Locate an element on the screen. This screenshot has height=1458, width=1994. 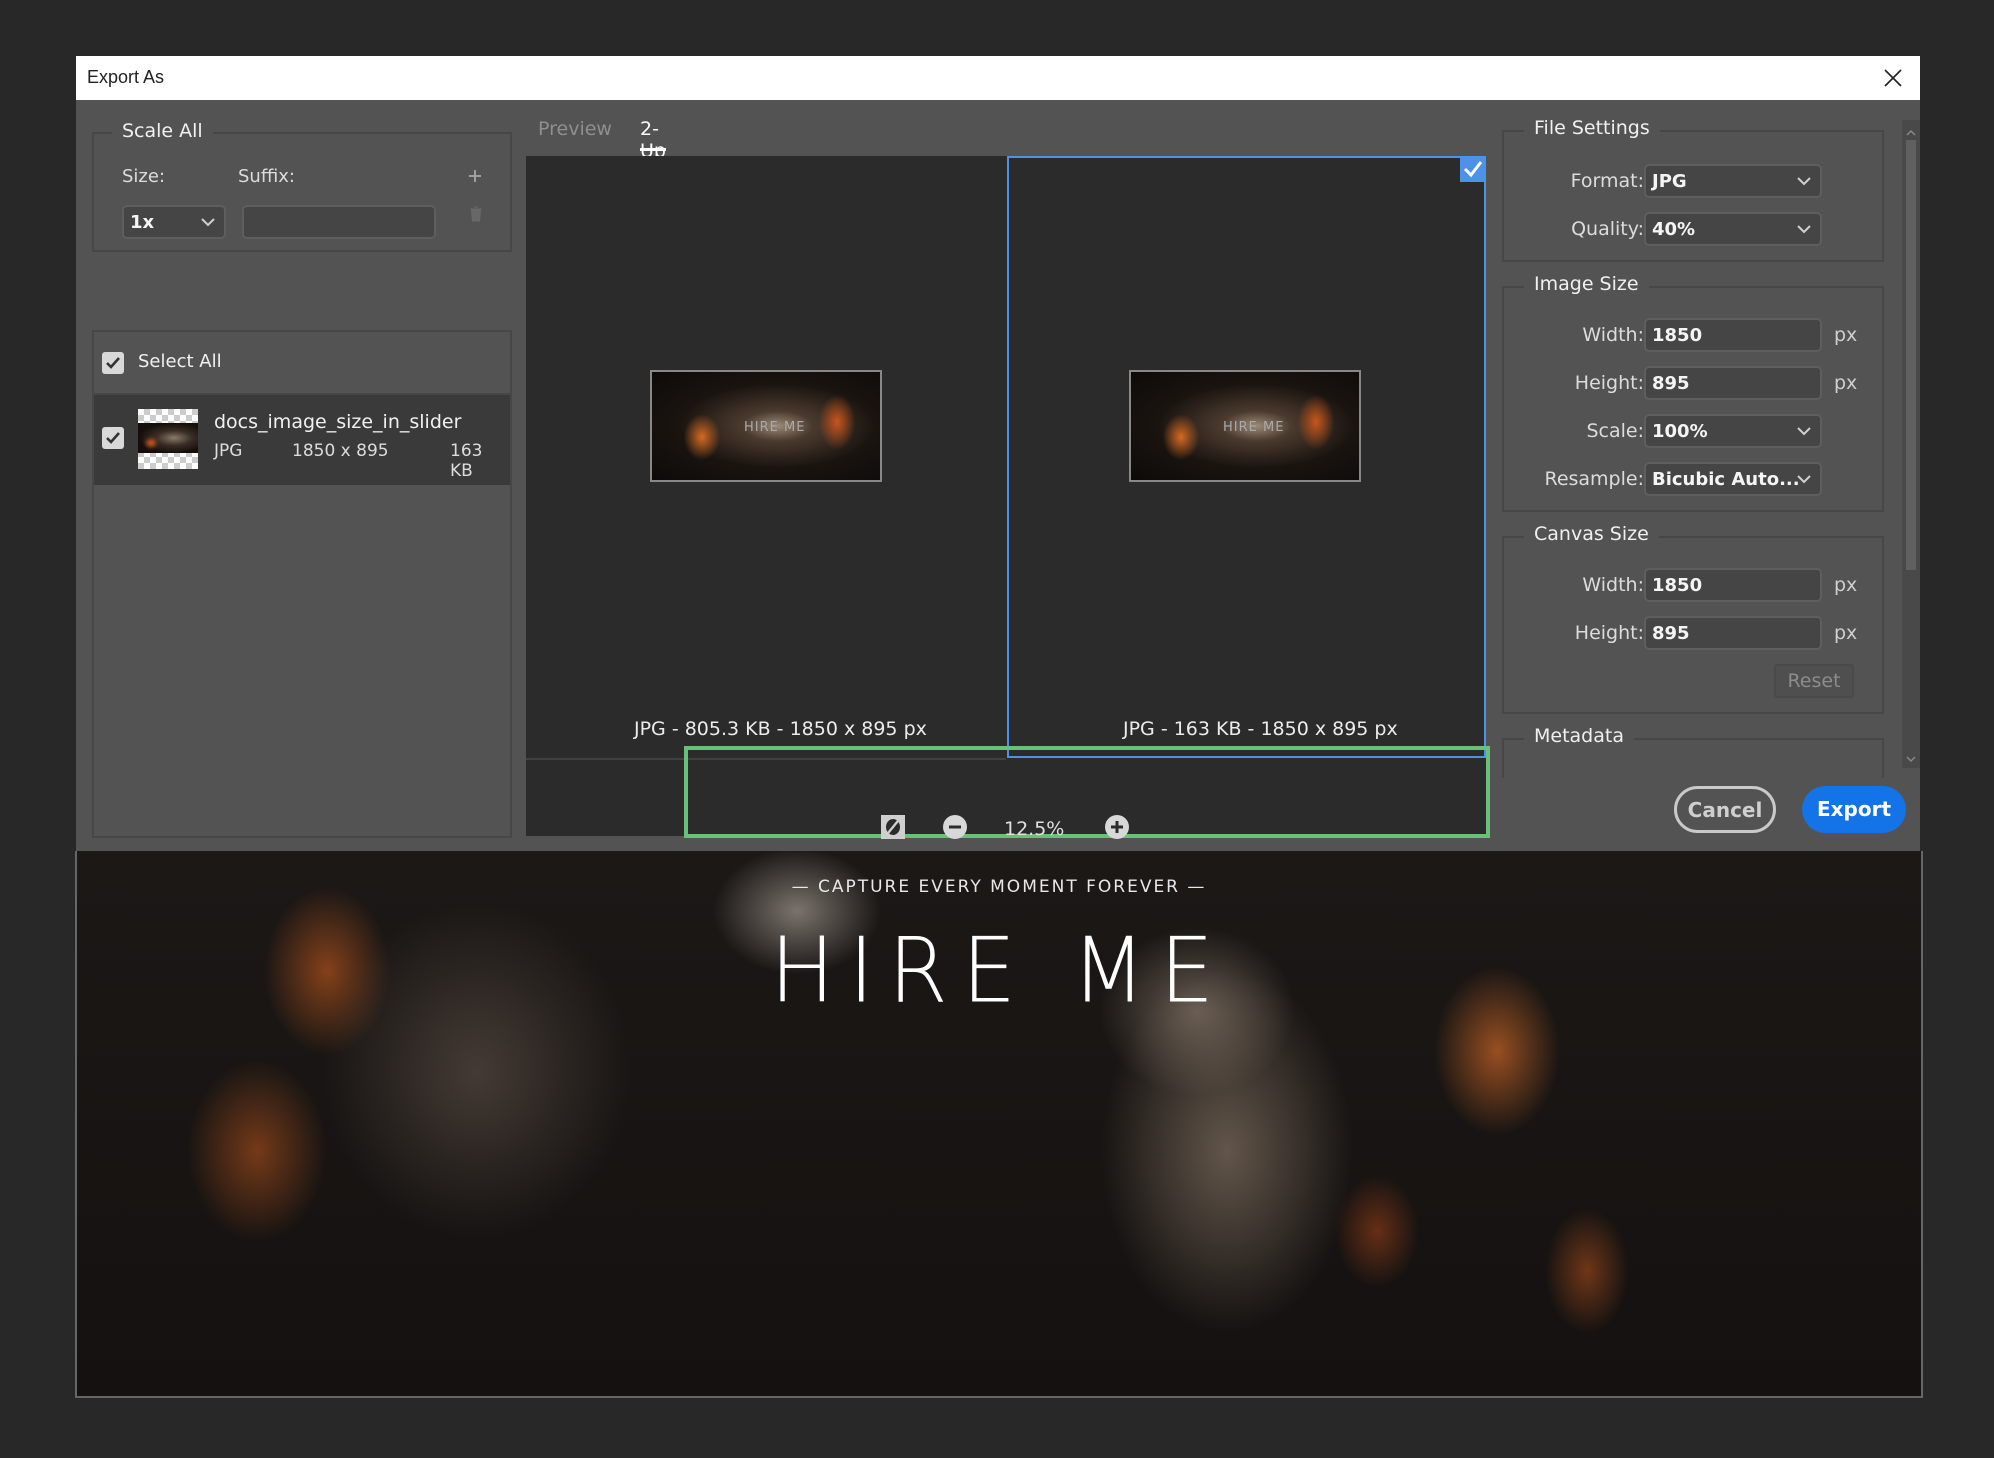
image-height-input: 895 is located at coordinates (1733, 383).